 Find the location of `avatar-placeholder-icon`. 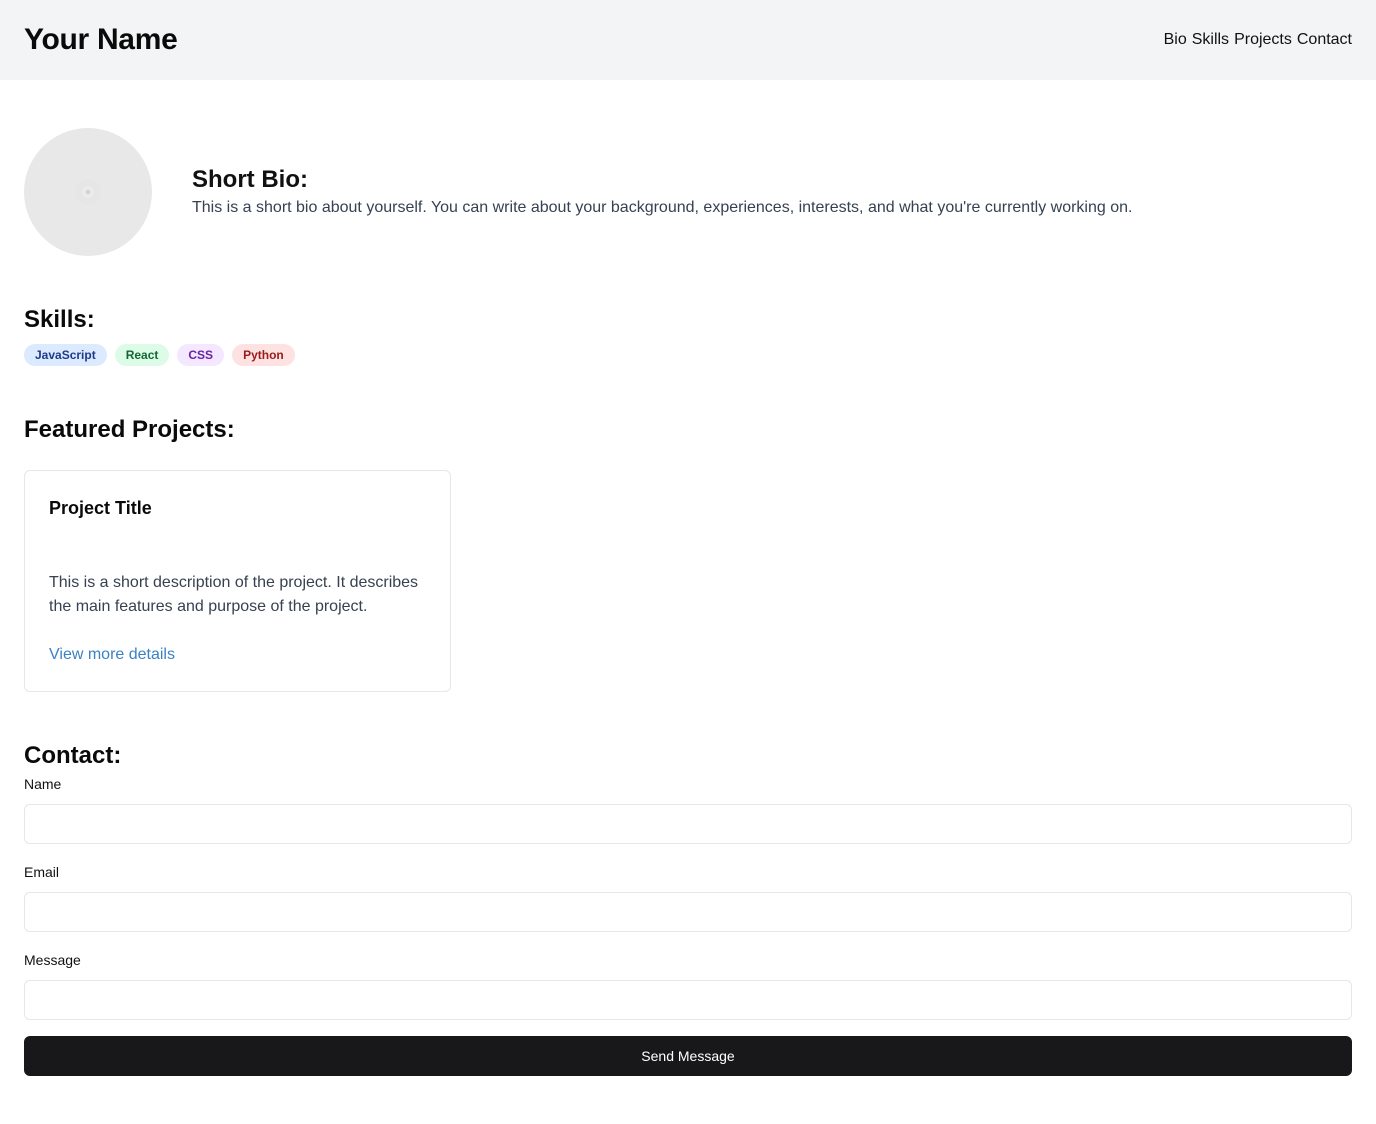

avatar-placeholder-icon is located at coordinates (88, 192).